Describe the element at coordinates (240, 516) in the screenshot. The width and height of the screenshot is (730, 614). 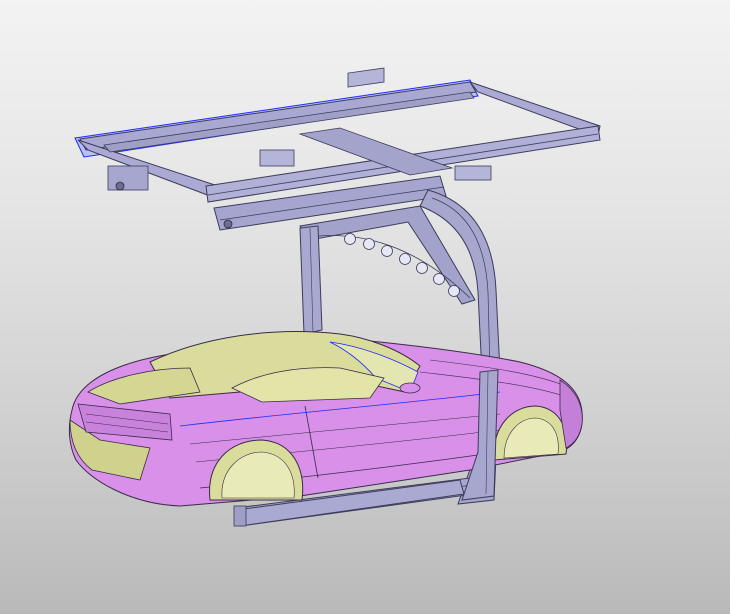
I see `sill-end-cap` at that location.